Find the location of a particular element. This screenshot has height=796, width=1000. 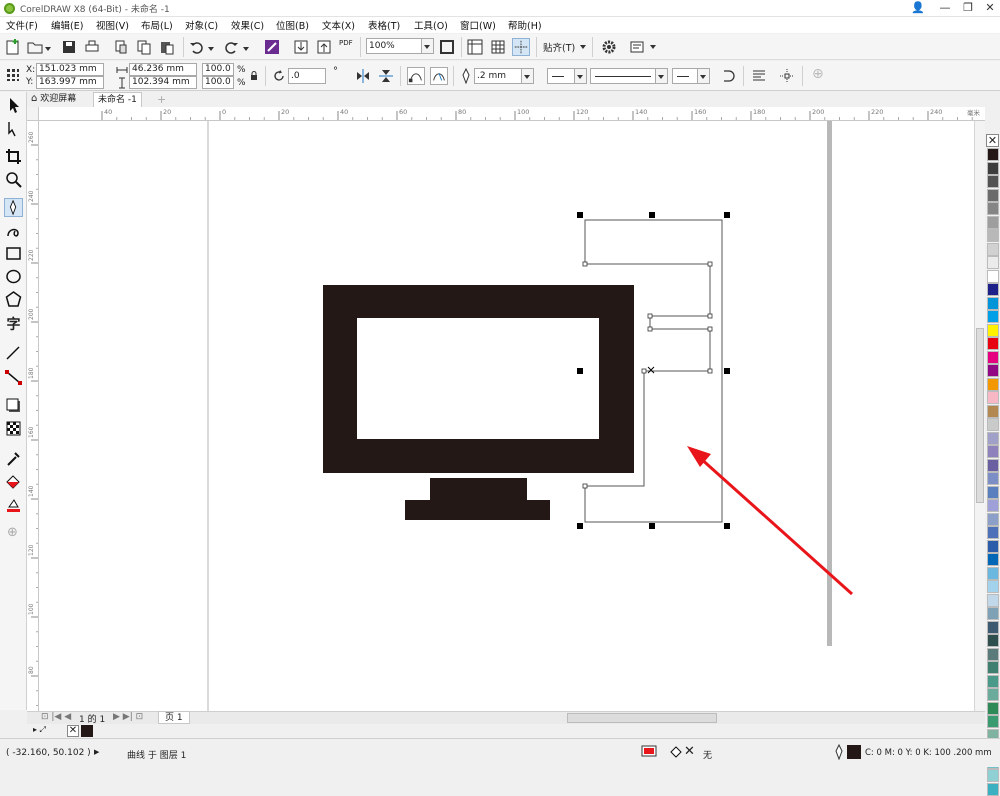

pick-tool-icon is located at coordinates (13, 105).